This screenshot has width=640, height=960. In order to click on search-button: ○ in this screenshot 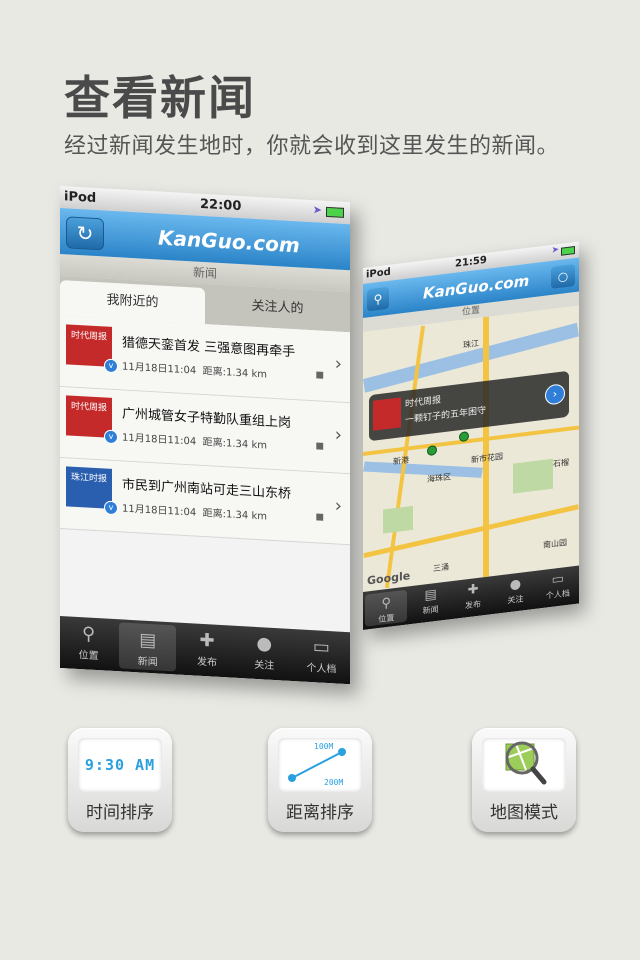, I will do `click(563, 276)`.